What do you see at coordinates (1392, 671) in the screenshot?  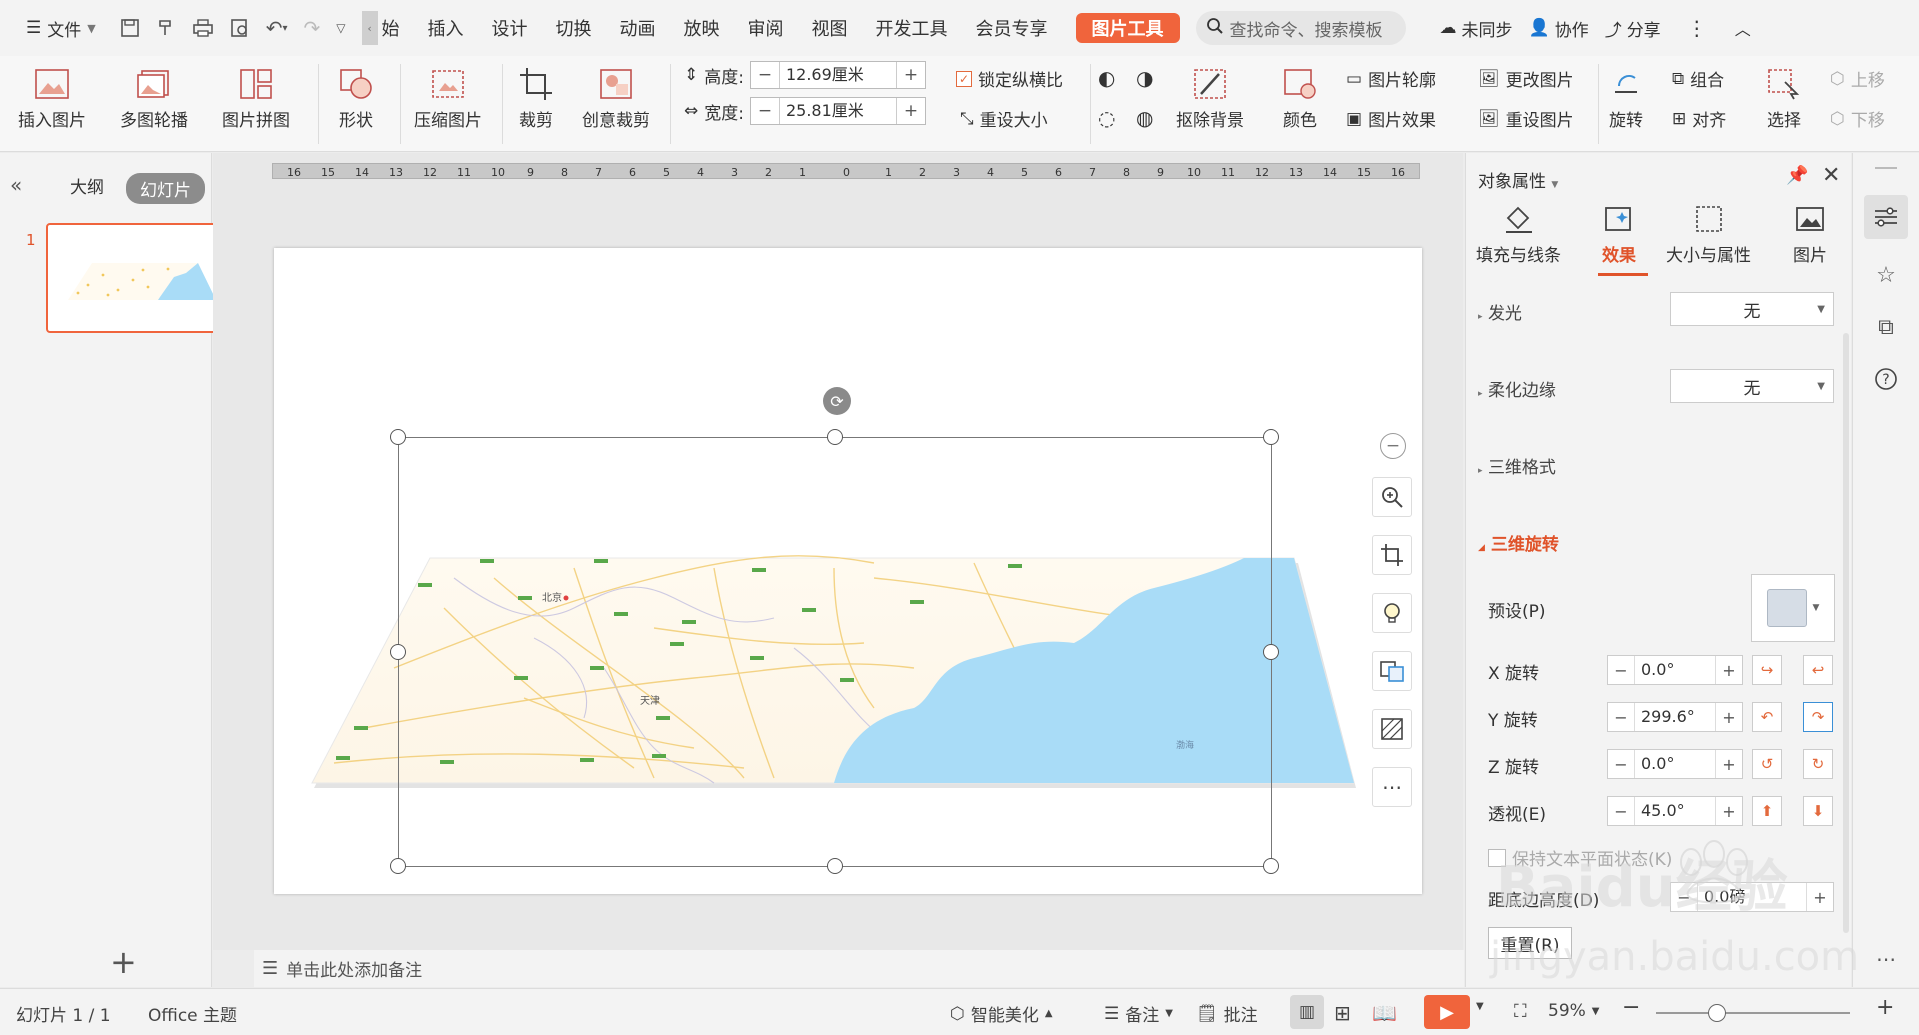 I see `image-convert-icon` at bounding box center [1392, 671].